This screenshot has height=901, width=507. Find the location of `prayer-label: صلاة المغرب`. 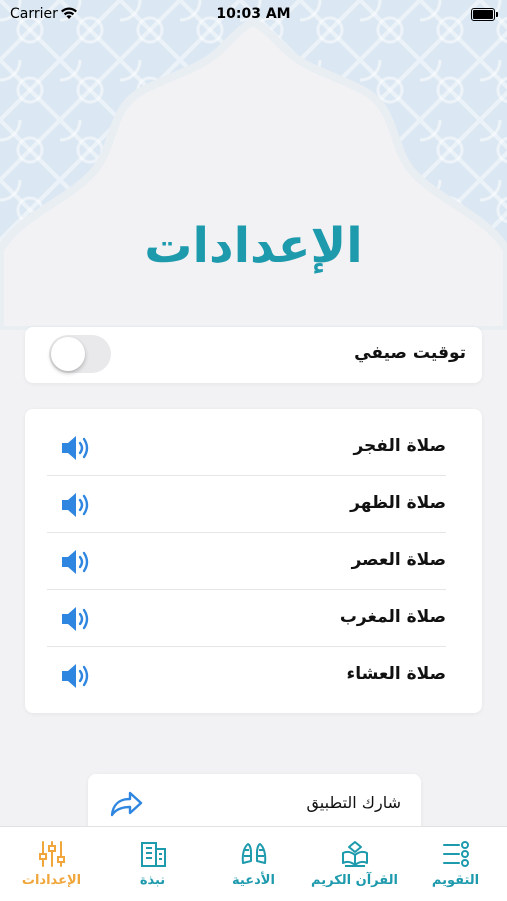

prayer-label: صلاة المغرب is located at coordinates (392, 617).